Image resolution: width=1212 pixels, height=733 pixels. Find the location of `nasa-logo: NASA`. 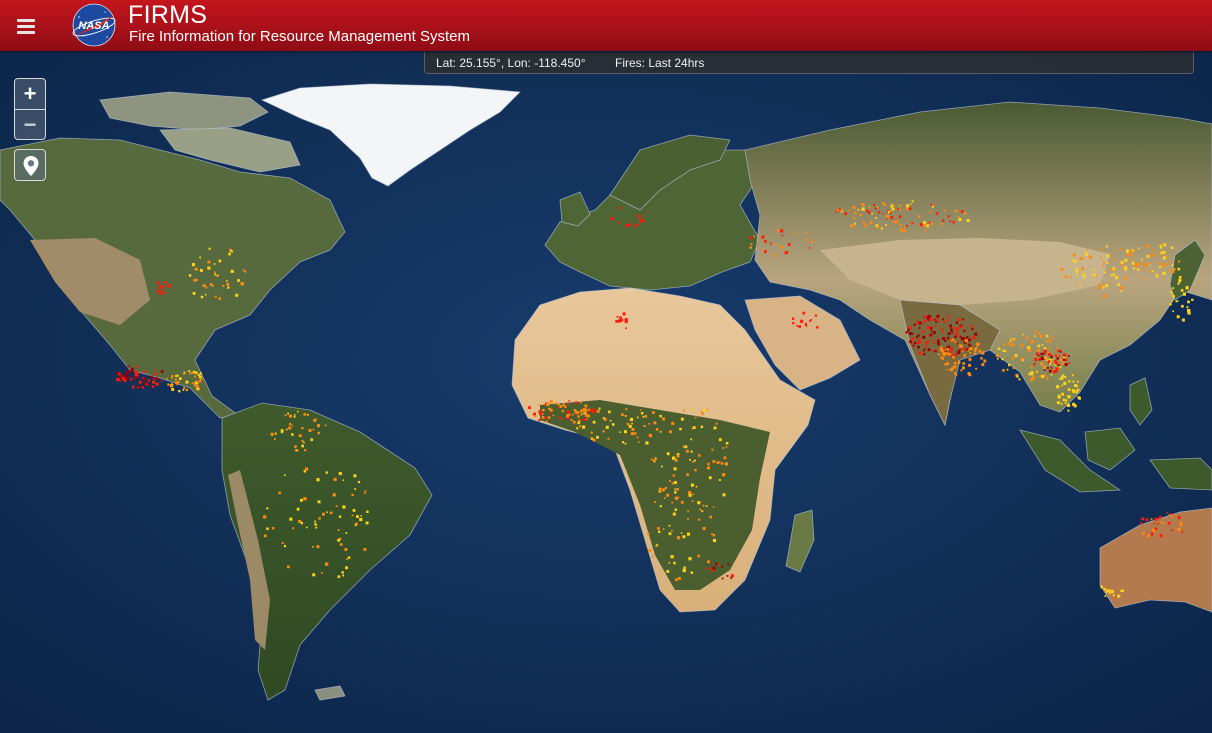

nasa-logo: NASA is located at coordinates (94, 25).